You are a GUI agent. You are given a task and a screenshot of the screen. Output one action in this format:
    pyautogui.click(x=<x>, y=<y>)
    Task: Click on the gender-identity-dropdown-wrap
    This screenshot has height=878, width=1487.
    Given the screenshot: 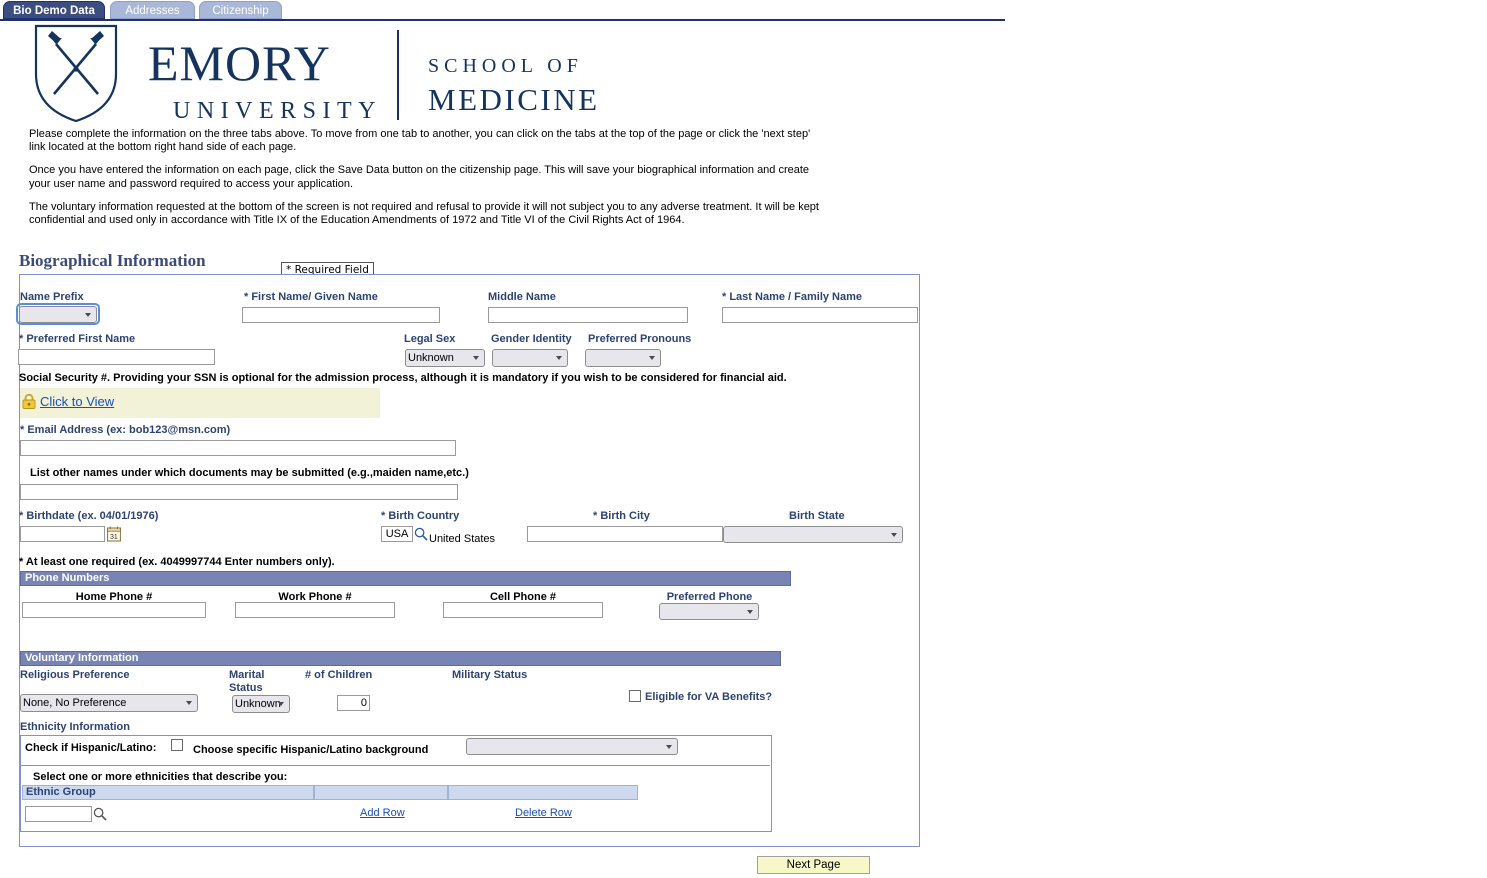 What is the action you would take?
    pyautogui.click(x=530, y=358)
    